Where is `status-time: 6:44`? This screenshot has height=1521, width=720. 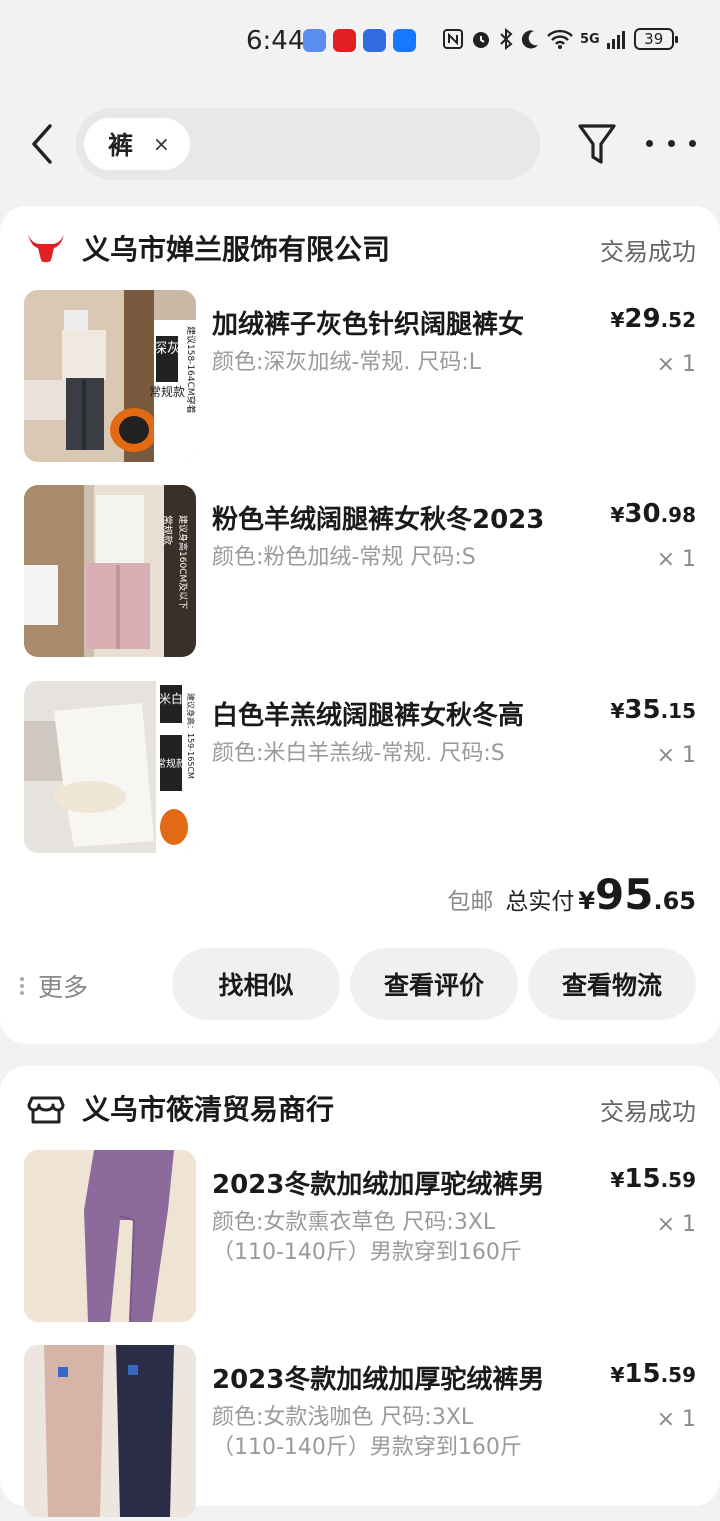 status-time: 6:44 is located at coordinates (275, 41).